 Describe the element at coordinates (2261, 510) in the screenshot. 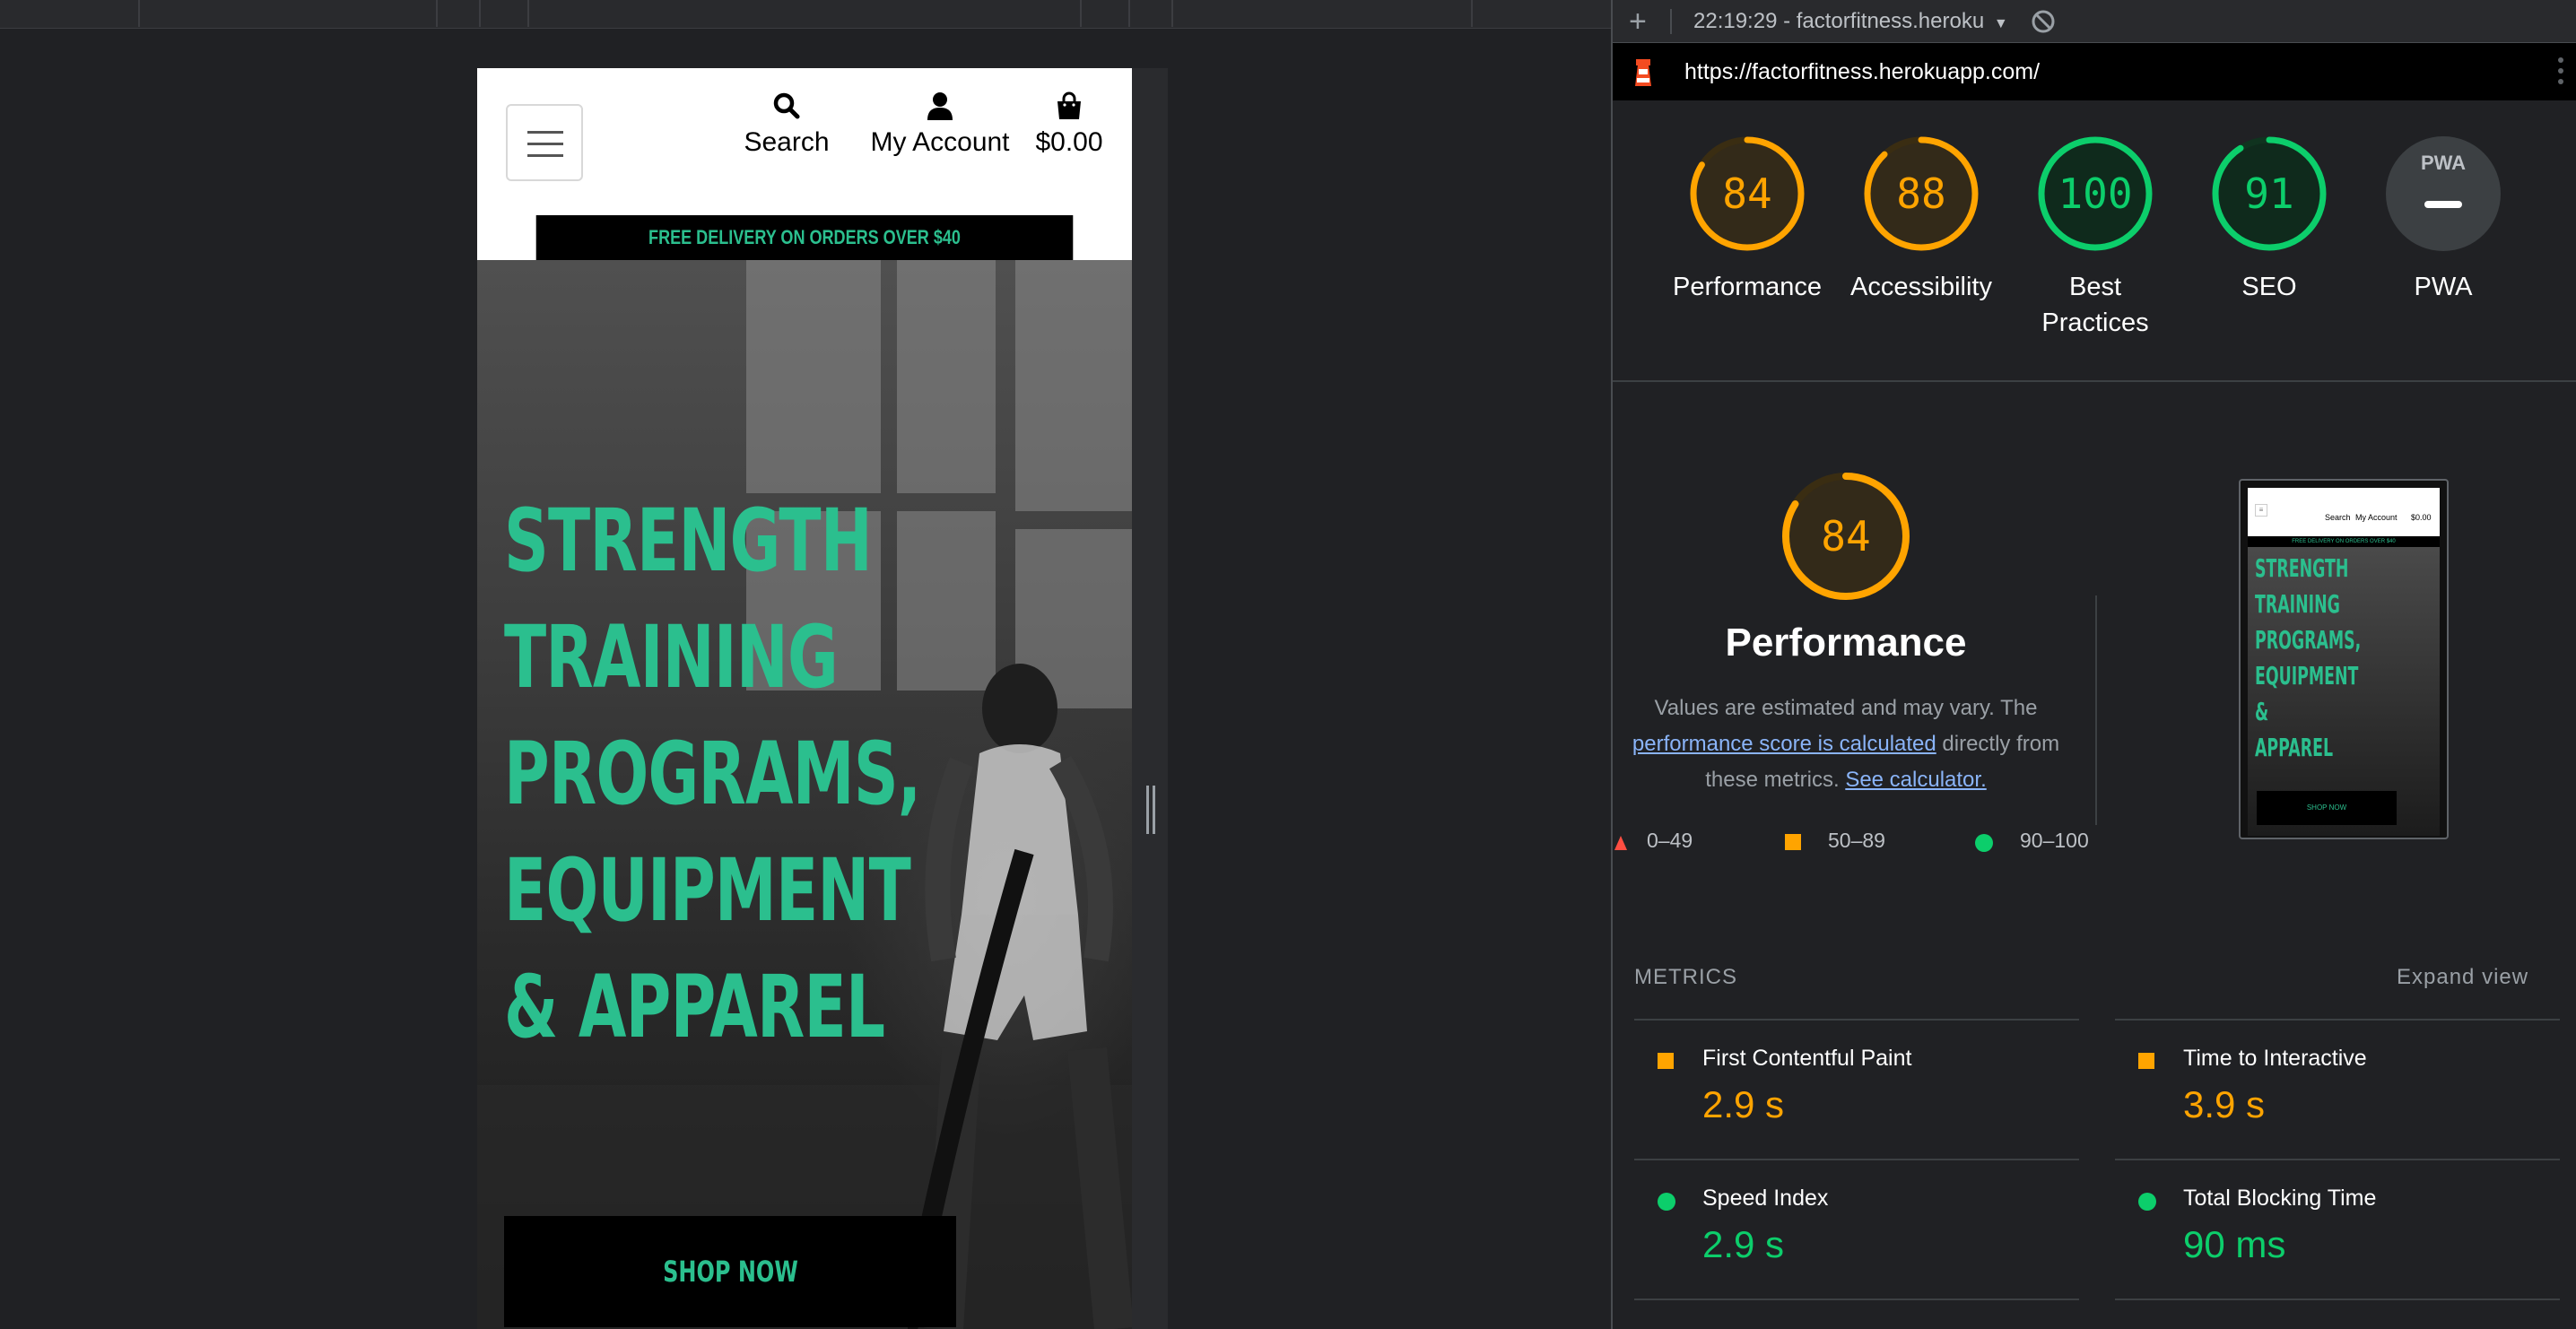

I see `thumb-menu-icon: ≡` at that location.